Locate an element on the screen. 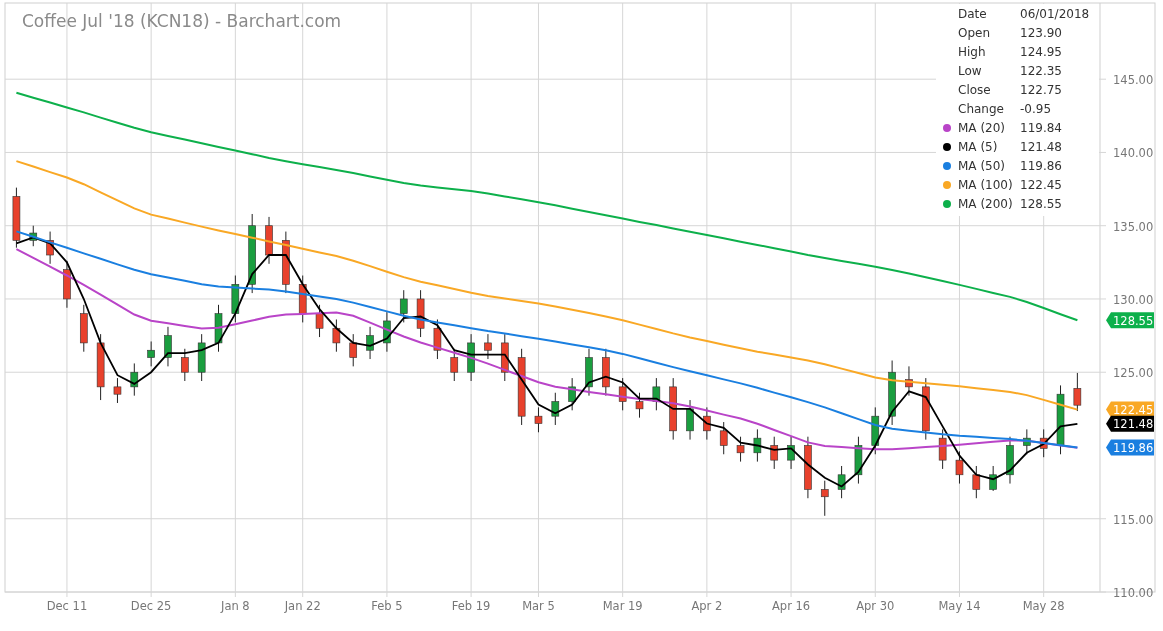 This screenshot has width=1163, height=631. legend-label: High is located at coordinates (972, 51).